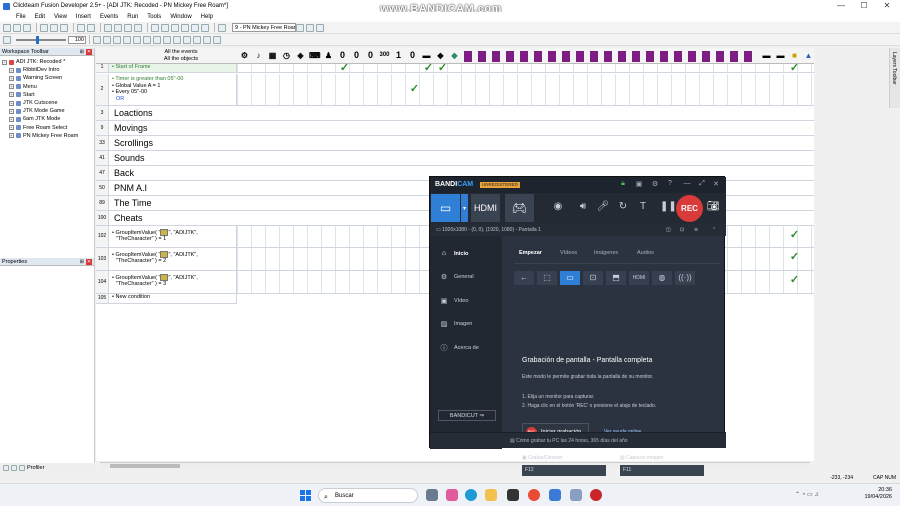 The height and width of the screenshot is (506, 900). What do you see at coordinates (807, 494) in the screenshot?
I see `system-tray-icons: ⌃ ◔ ▭ ♫` at bounding box center [807, 494].